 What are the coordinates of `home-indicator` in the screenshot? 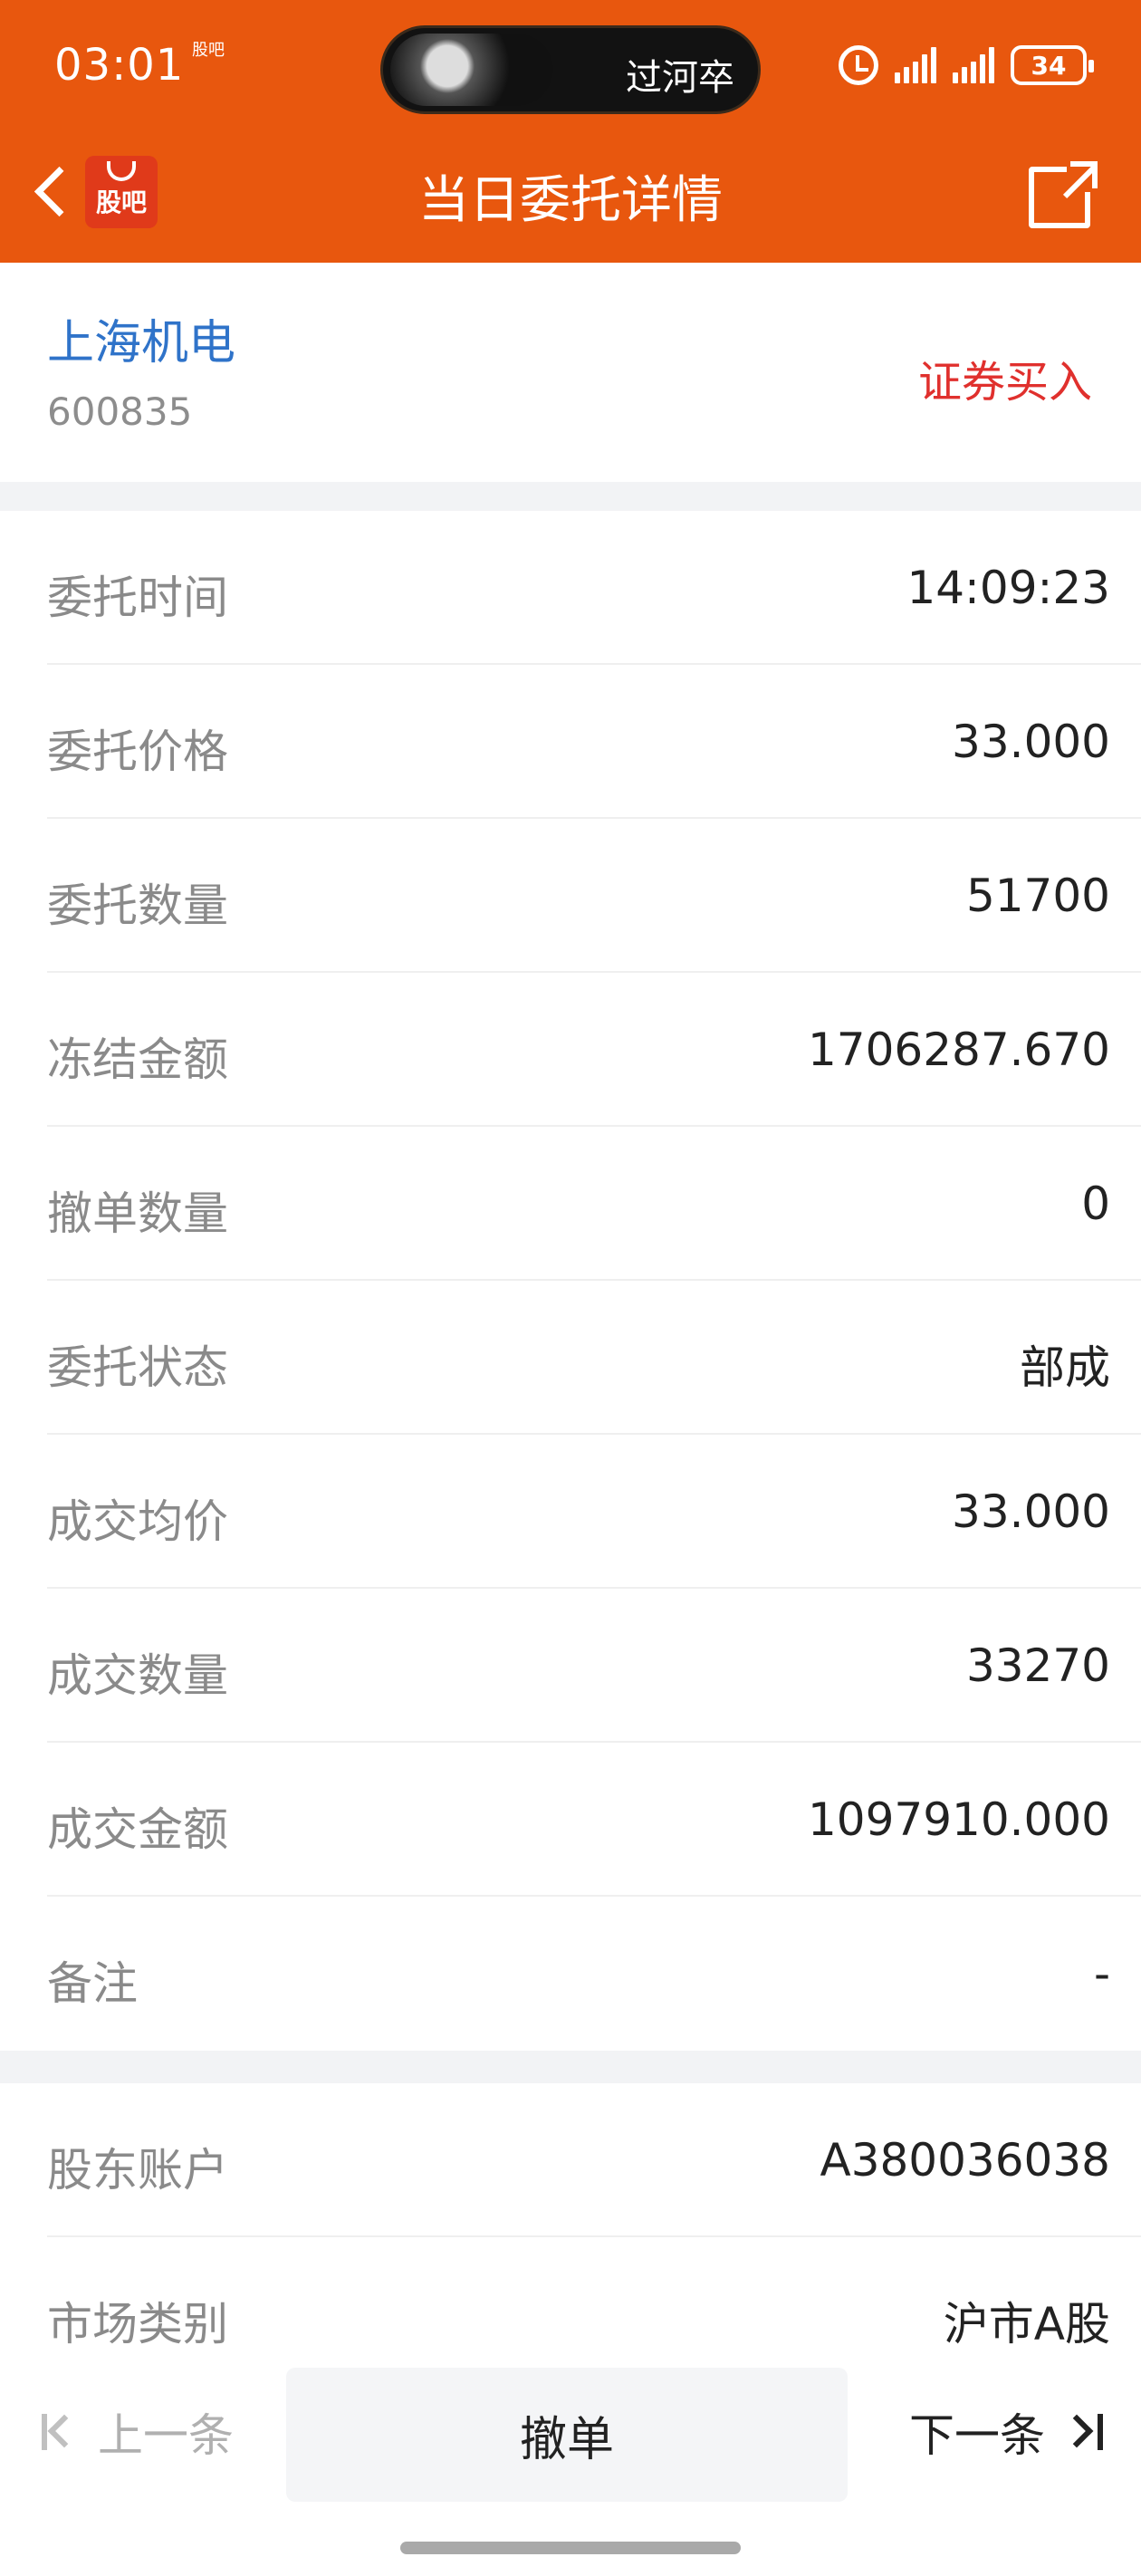 It's located at (570, 2548).